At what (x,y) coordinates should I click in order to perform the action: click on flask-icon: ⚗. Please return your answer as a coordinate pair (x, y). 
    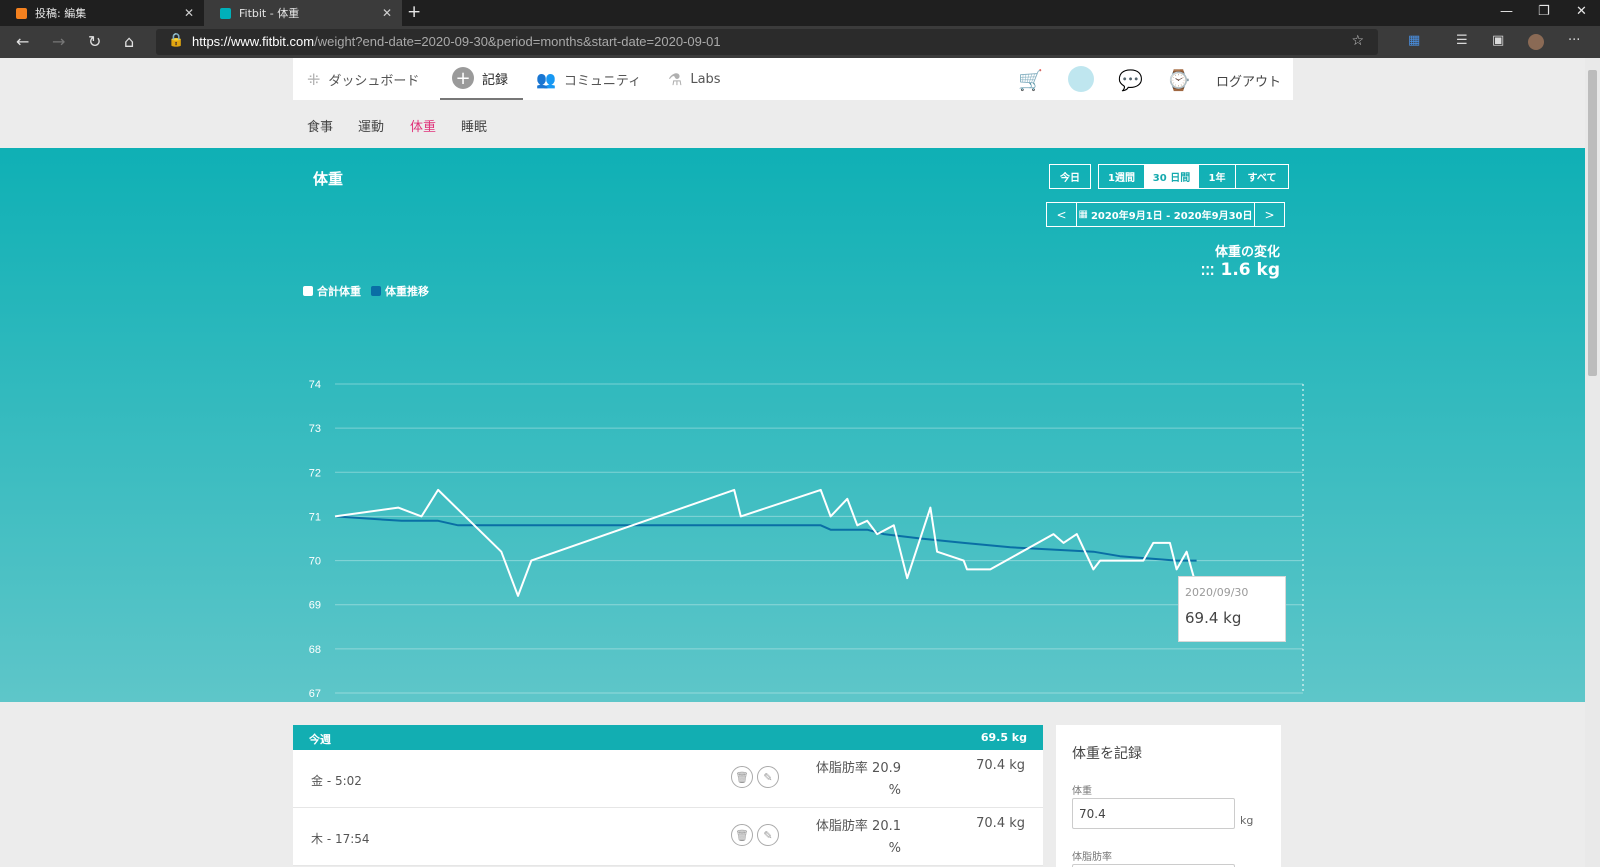
    Looking at the image, I should click on (675, 79).